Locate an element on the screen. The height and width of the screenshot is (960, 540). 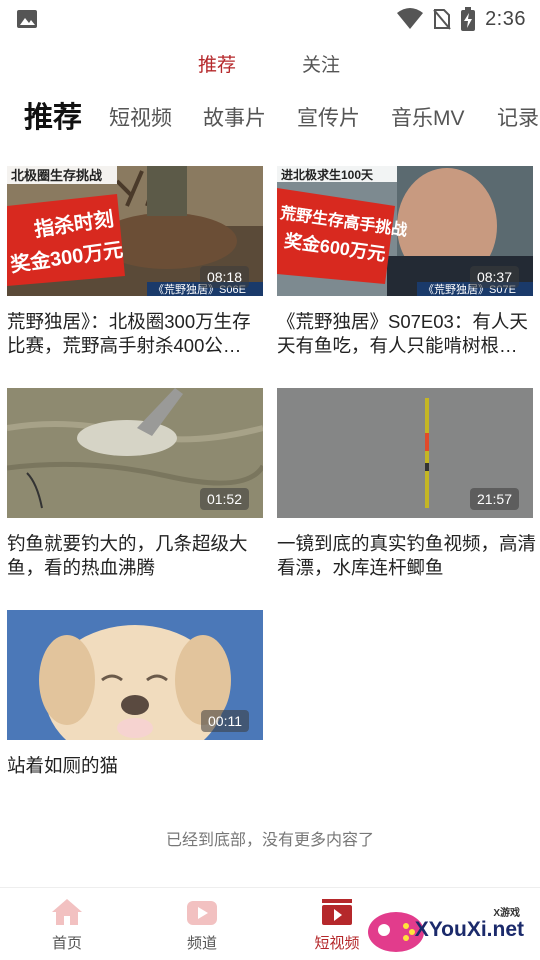
category-bar: 推荐 短视频 故事片 宣传片 音乐MV 记录 is located at coordinates (270, 116).